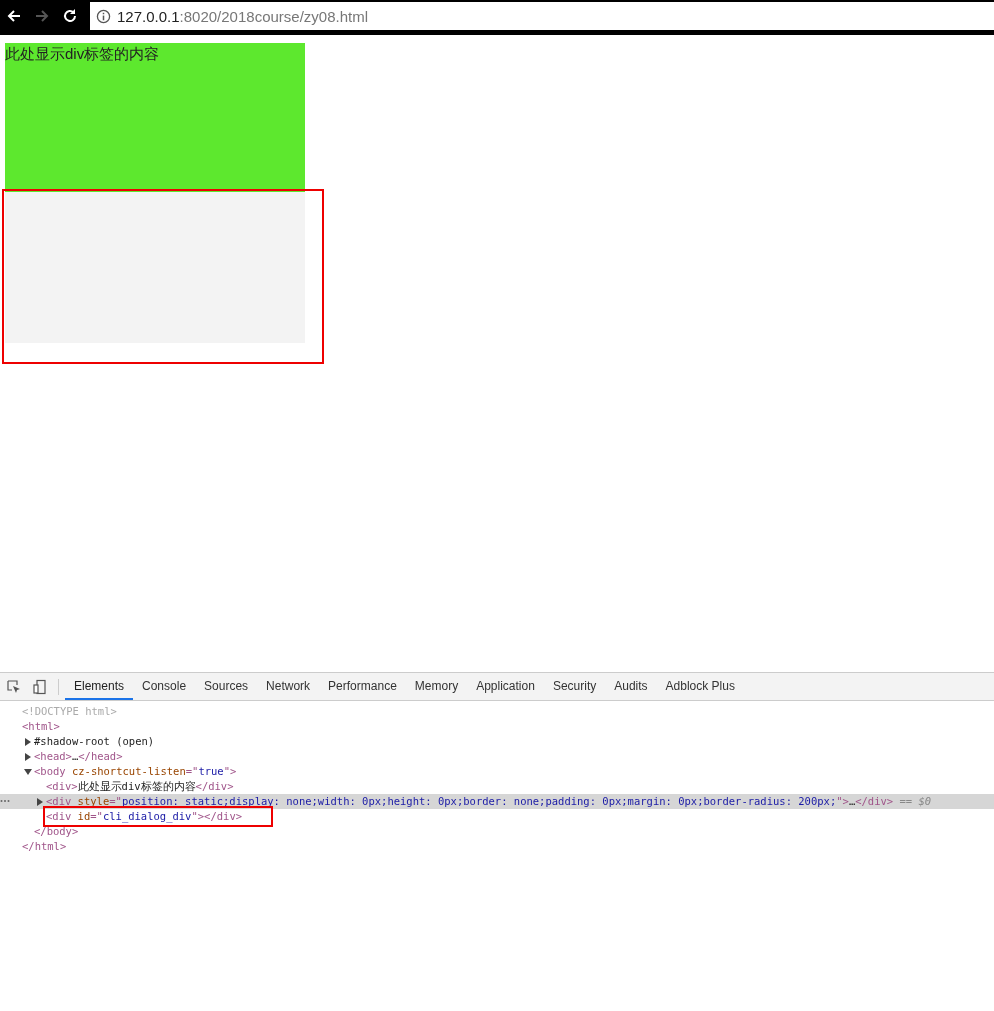 The image size is (994, 1011). What do you see at coordinates (226, 686) in the screenshot?
I see `devtools-tab: Sources` at bounding box center [226, 686].